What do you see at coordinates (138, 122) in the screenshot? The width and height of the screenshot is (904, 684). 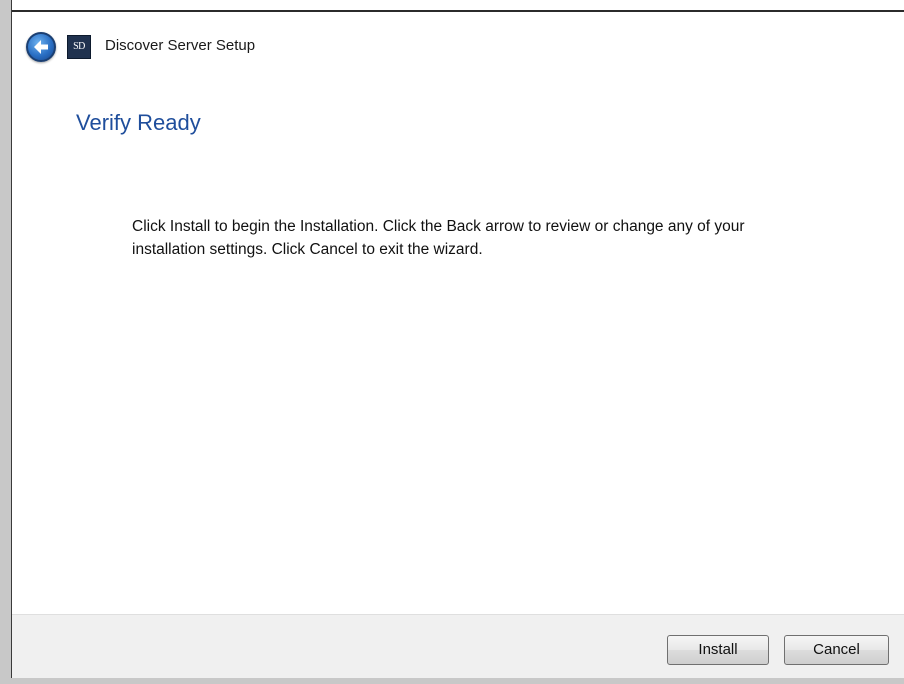 I see `page-title: Verify Ready` at bounding box center [138, 122].